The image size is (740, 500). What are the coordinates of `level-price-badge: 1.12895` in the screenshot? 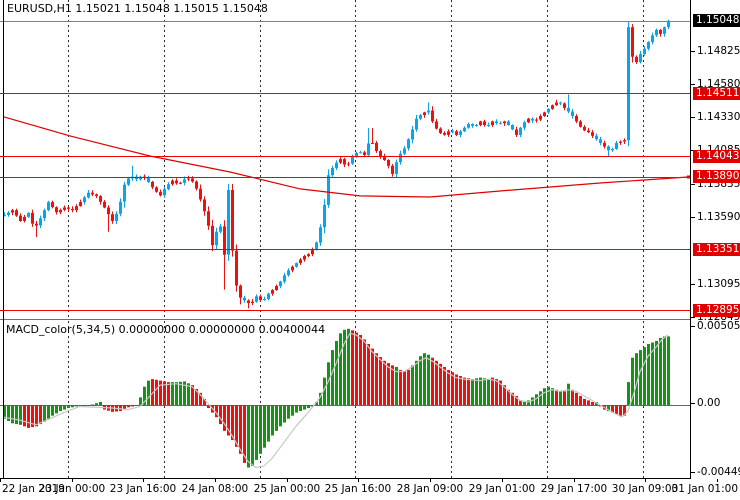 It's located at (716, 310).